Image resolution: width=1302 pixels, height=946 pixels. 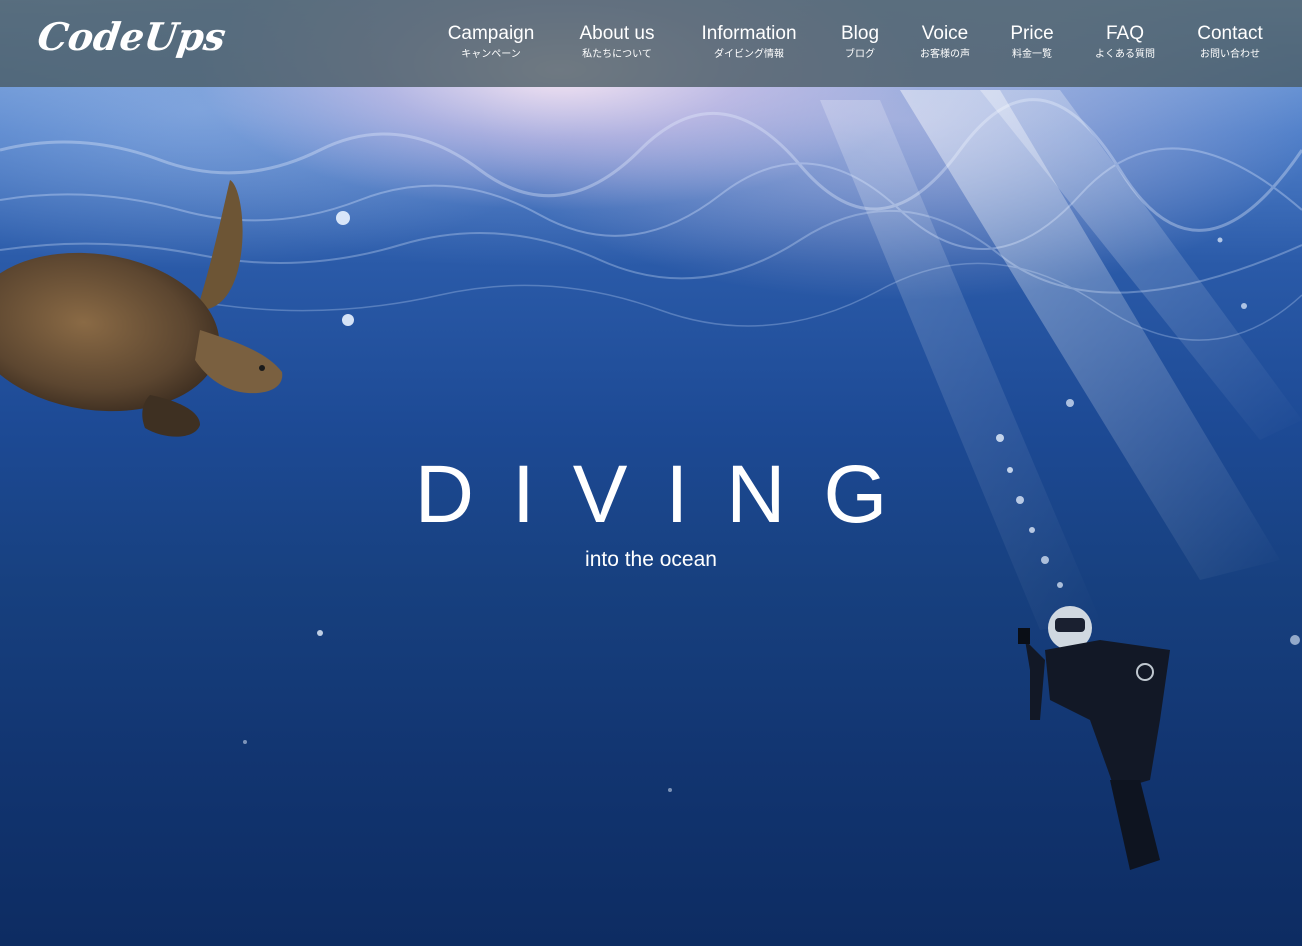 What do you see at coordinates (1124, 33) in the screenshot?
I see `nav-label: FAQ` at bounding box center [1124, 33].